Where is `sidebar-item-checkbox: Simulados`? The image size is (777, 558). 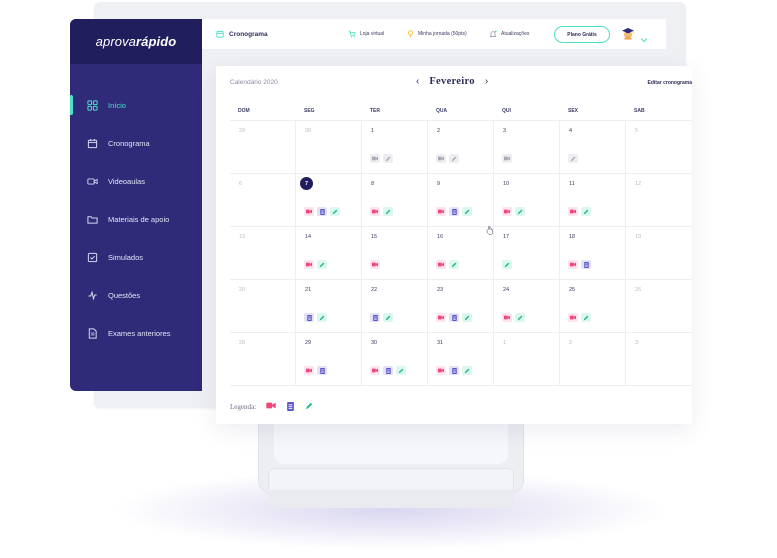
sidebar-item-checkbox: Simulados is located at coordinates (136, 257).